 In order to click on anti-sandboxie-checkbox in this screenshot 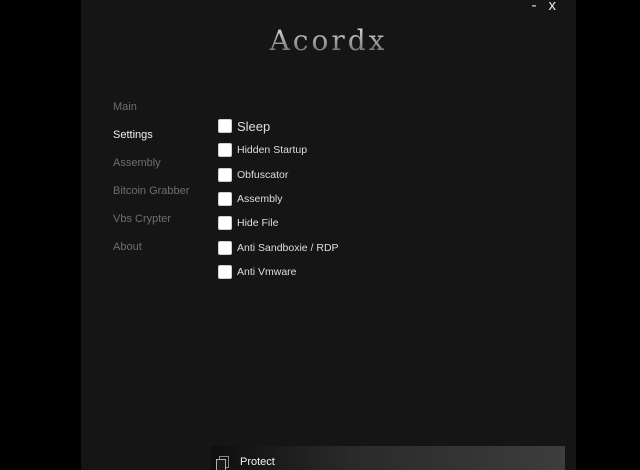, I will do `click(225, 247)`.